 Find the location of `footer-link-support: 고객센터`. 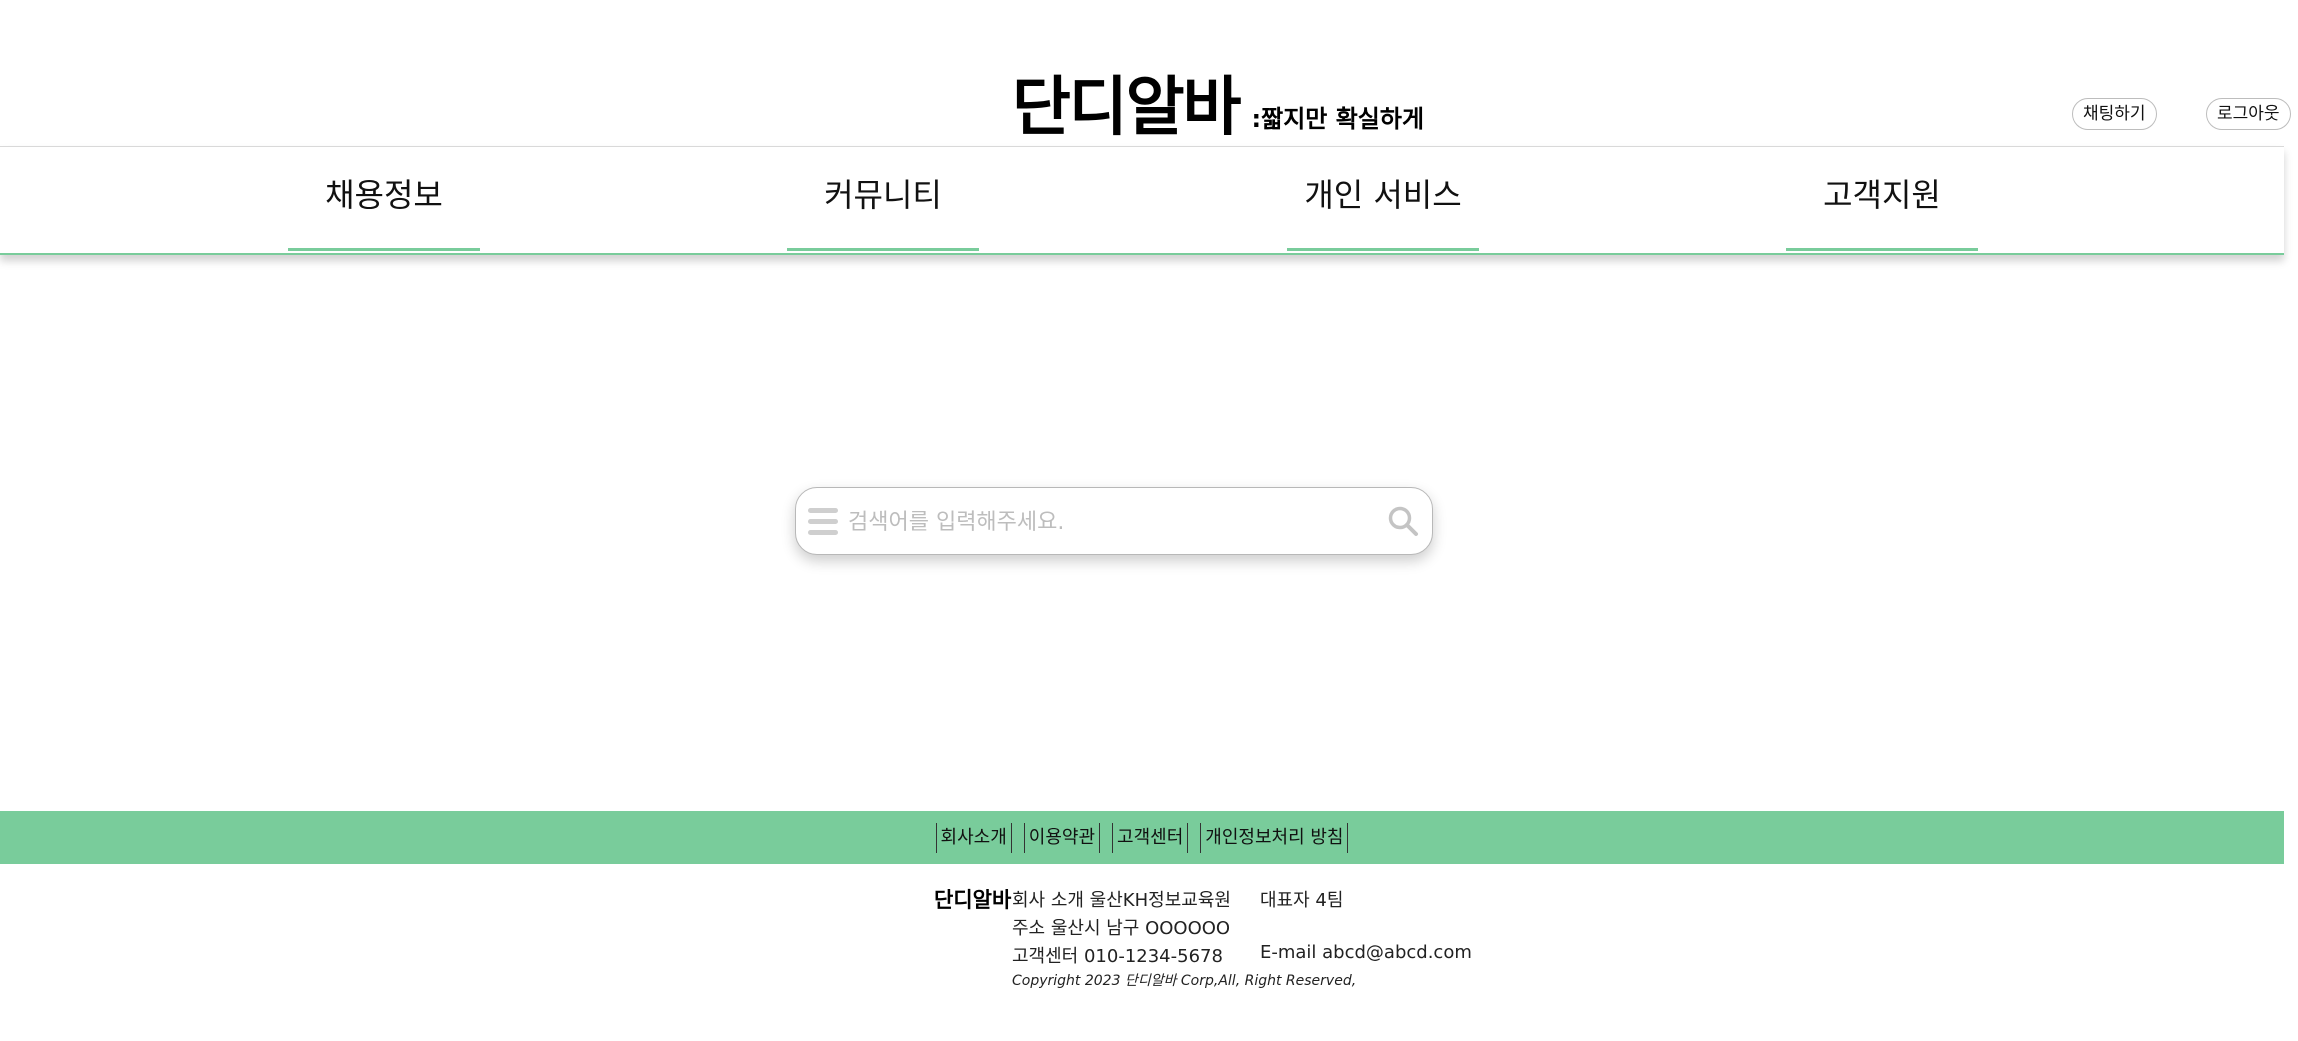

footer-link-support: 고객센터 is located at coordinates (1150, 837).